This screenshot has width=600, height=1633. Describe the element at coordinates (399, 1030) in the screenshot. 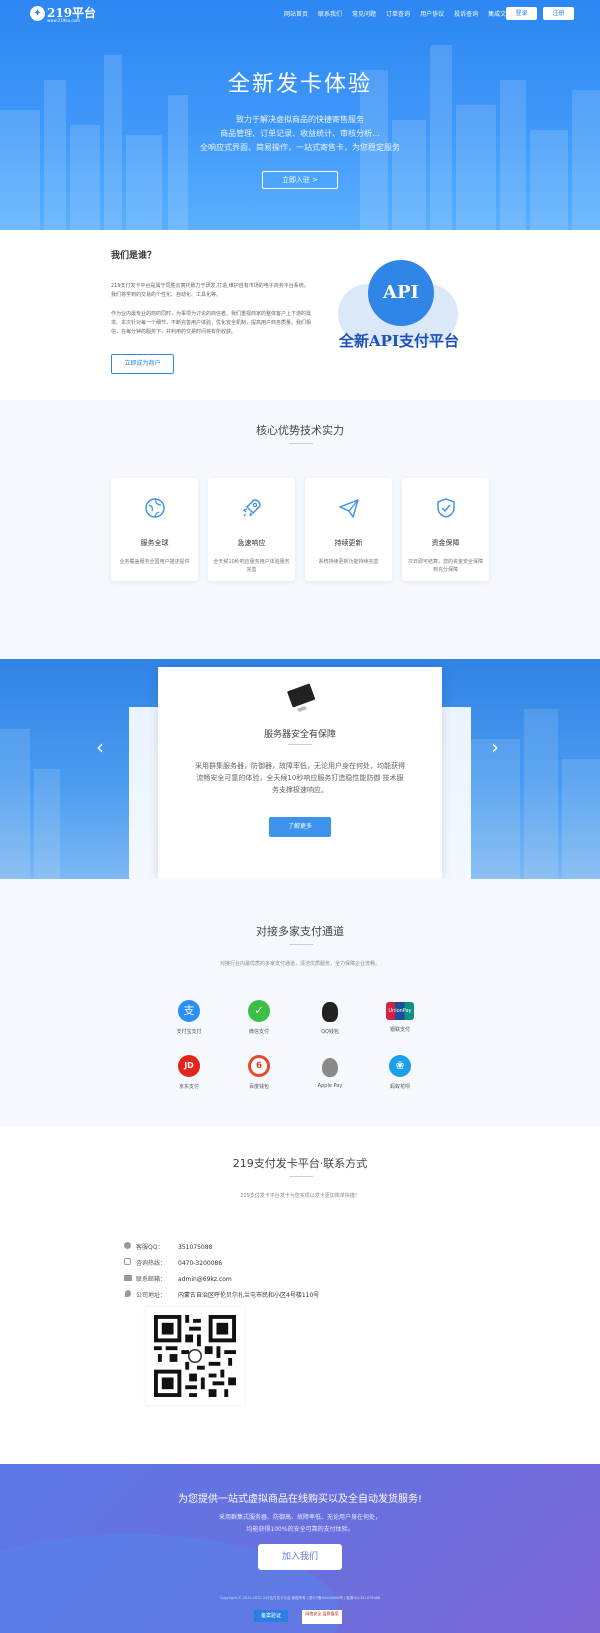

I see `payment-label: 银联支付` at that location.